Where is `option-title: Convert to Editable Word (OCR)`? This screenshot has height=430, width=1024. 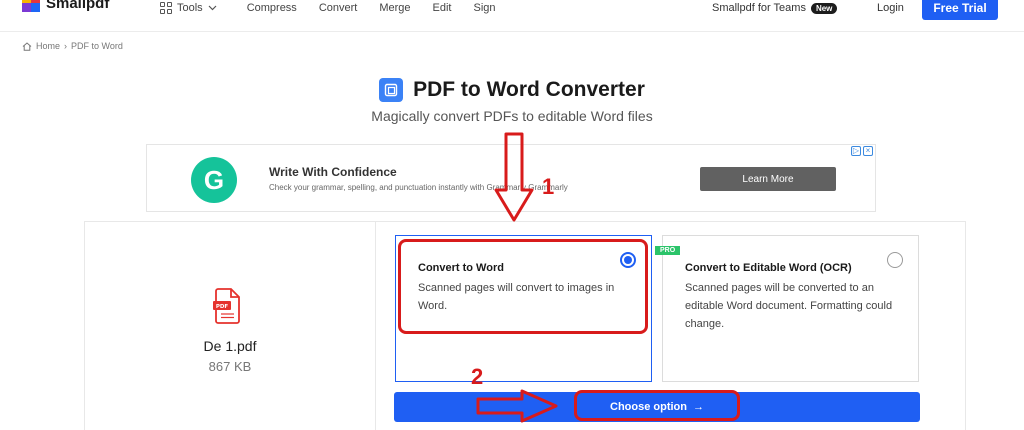
option-title: Convert to Editable Word (OCR) is located at coordinates (768, 268).